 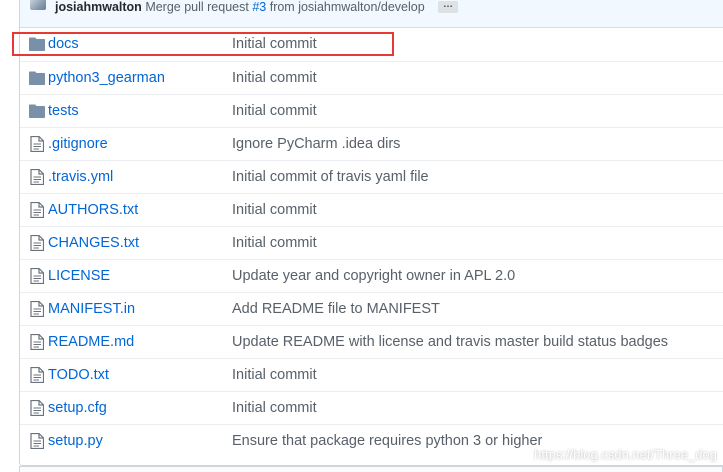 What do you see at coordinates (259, 7) in the screenshot?
I see `pull-request-link: #3` at bounding box center [259, 7].